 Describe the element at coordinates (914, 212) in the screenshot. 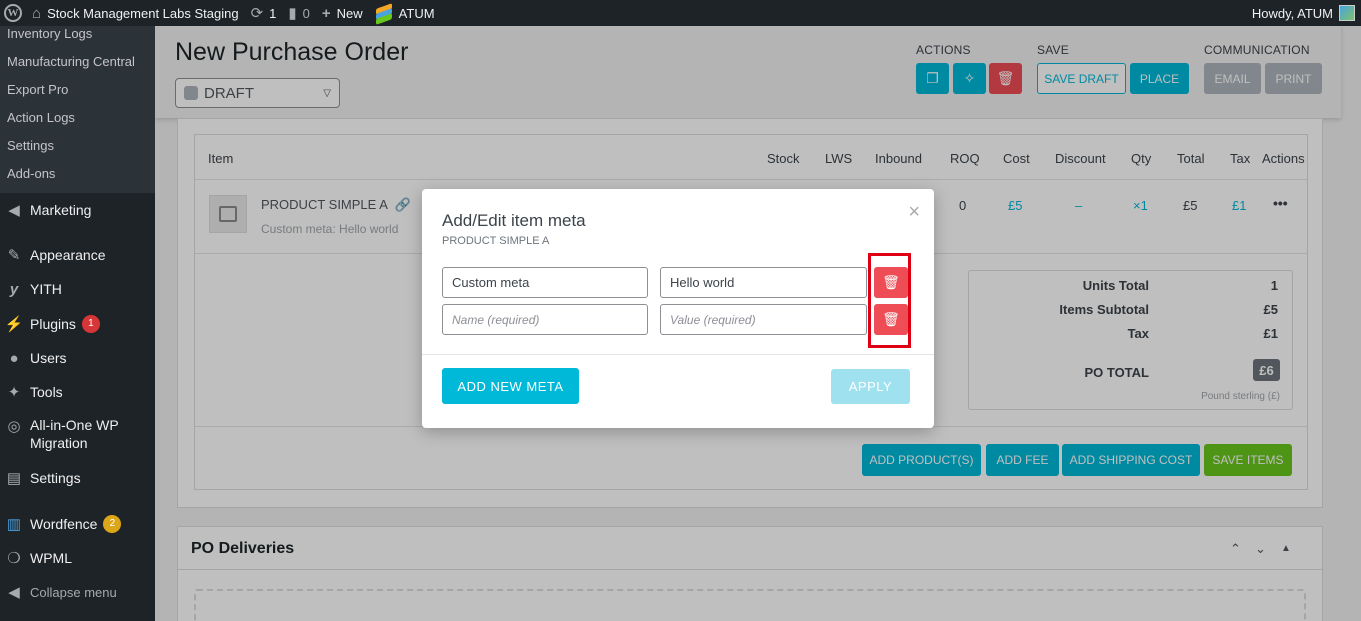

I see `close-icon: ×` at that location.